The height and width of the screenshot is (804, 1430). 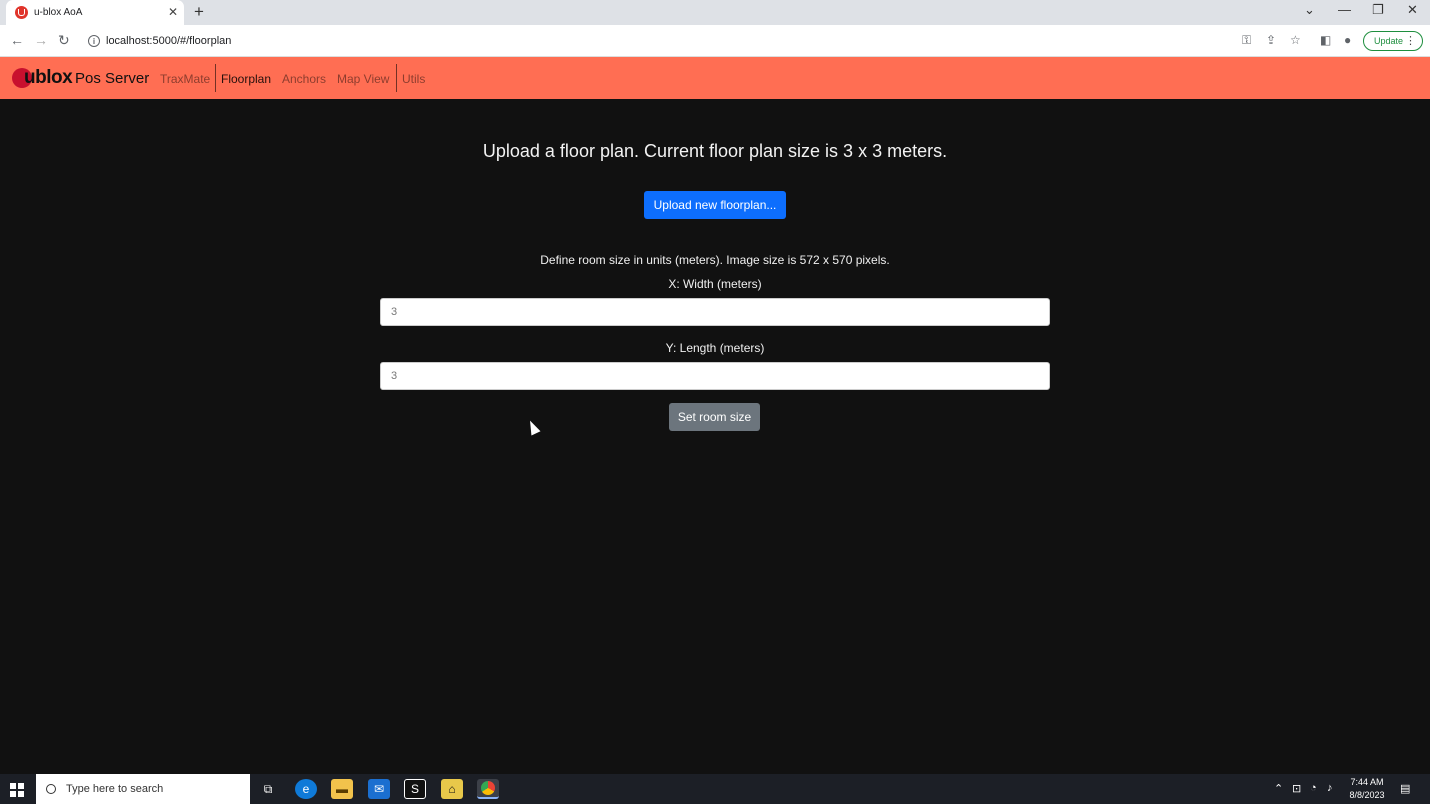 What do you see at coordinates (17, 40) in the screenshot?
I see `back-arrow-icon: ←` at bounding box center [17, 40].